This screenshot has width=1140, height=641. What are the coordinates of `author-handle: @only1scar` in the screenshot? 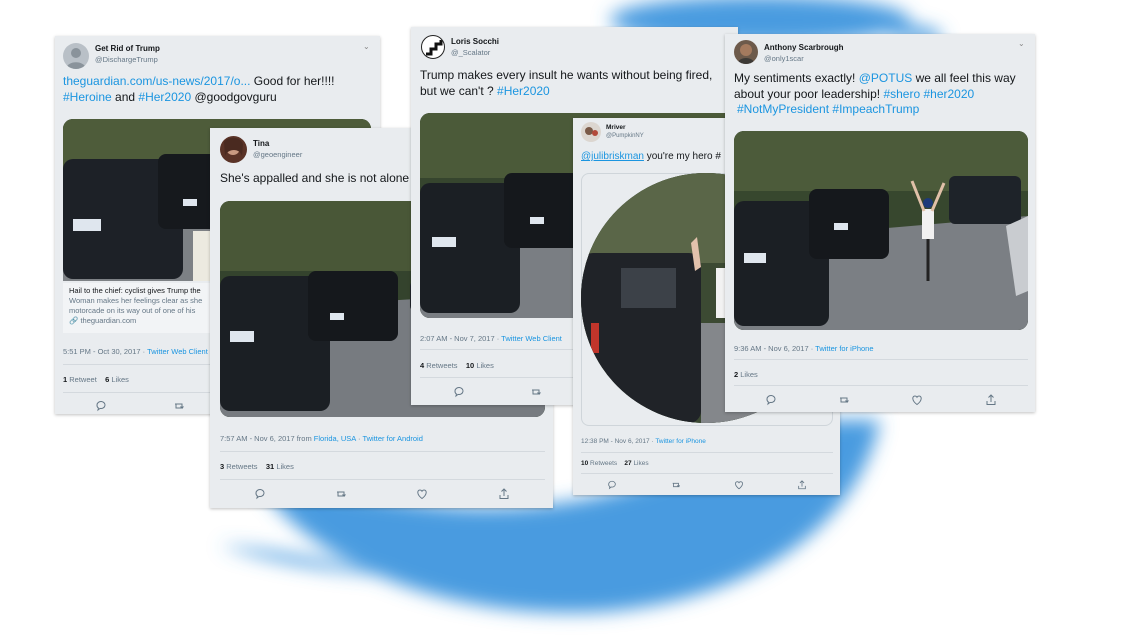 It's located at (784, 58).